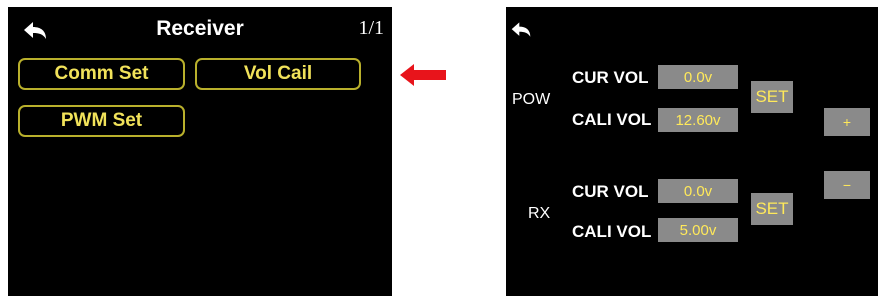 This screenshot has height=296, width=878. What do you see at coordinates (278, 74) in the screenshot?
I see `vol-cail-button: Vol Cail` at bounding box center [278, 74].